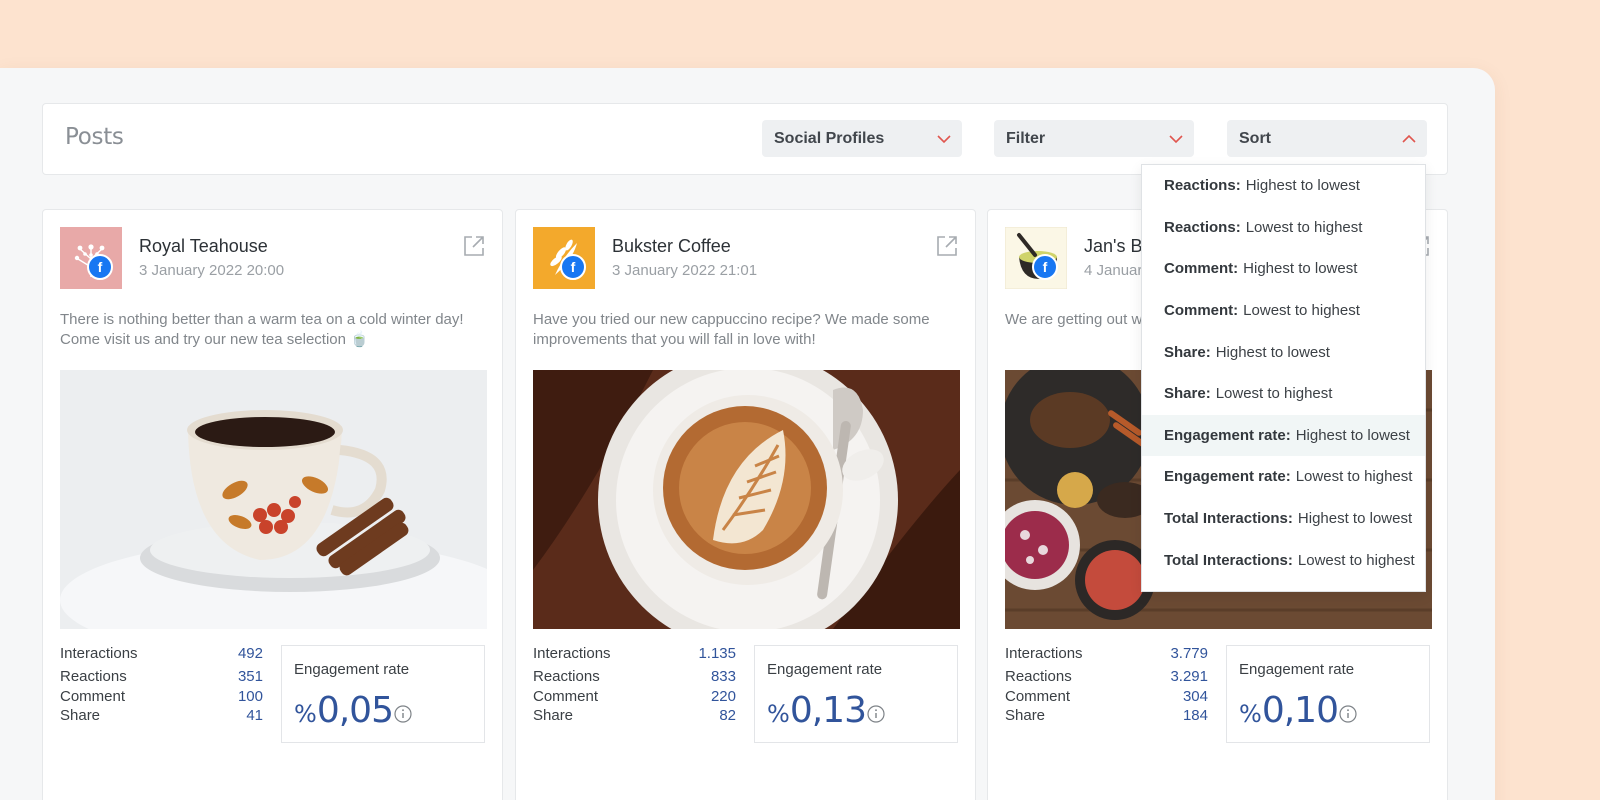 The height and width of the screenshot is (800, 1600). Describe the element at coordinates (1327, 138) in the screenshot. I see `sort-dropdown: Sort` at that location.